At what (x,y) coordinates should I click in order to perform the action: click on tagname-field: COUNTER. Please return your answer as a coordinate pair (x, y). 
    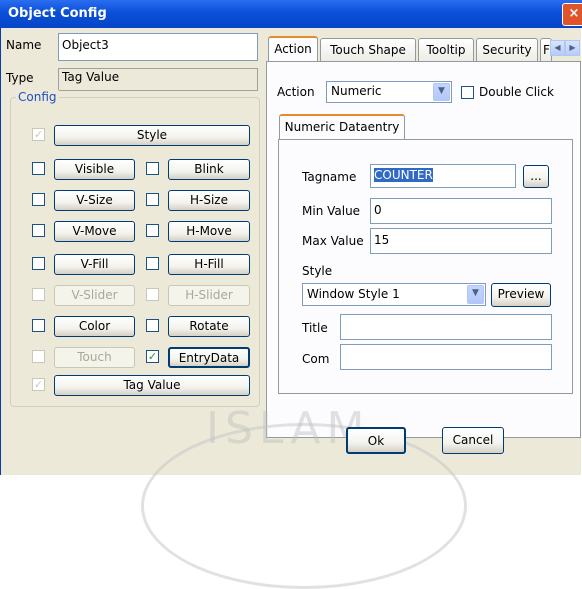
    Looking at the image, I should click on (443, 176).